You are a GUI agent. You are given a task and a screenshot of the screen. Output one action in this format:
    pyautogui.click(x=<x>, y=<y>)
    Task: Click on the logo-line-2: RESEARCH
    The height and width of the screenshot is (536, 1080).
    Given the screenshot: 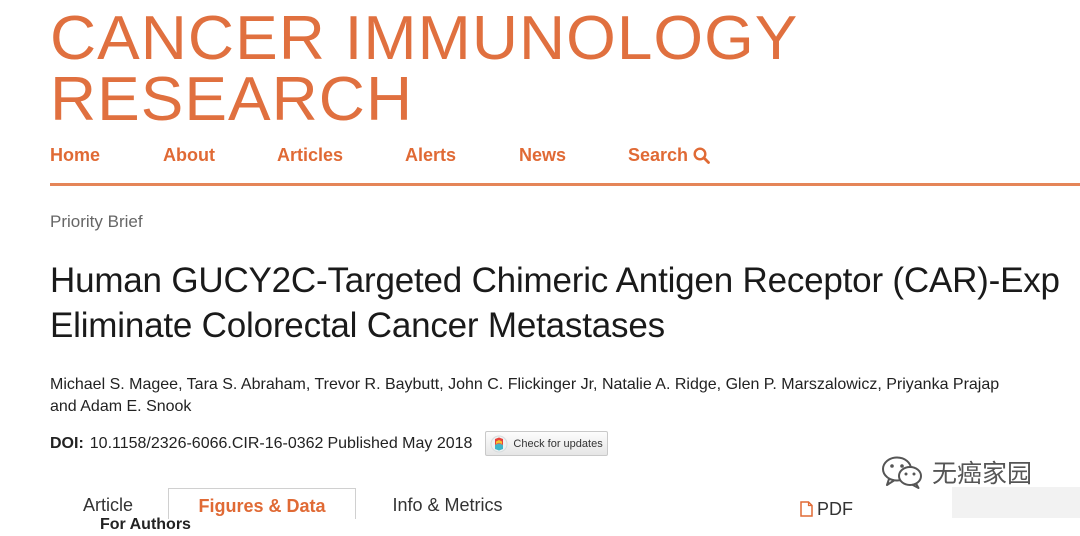 What is the action you would take?
    pyautogui.click(x=232, y=99)
    